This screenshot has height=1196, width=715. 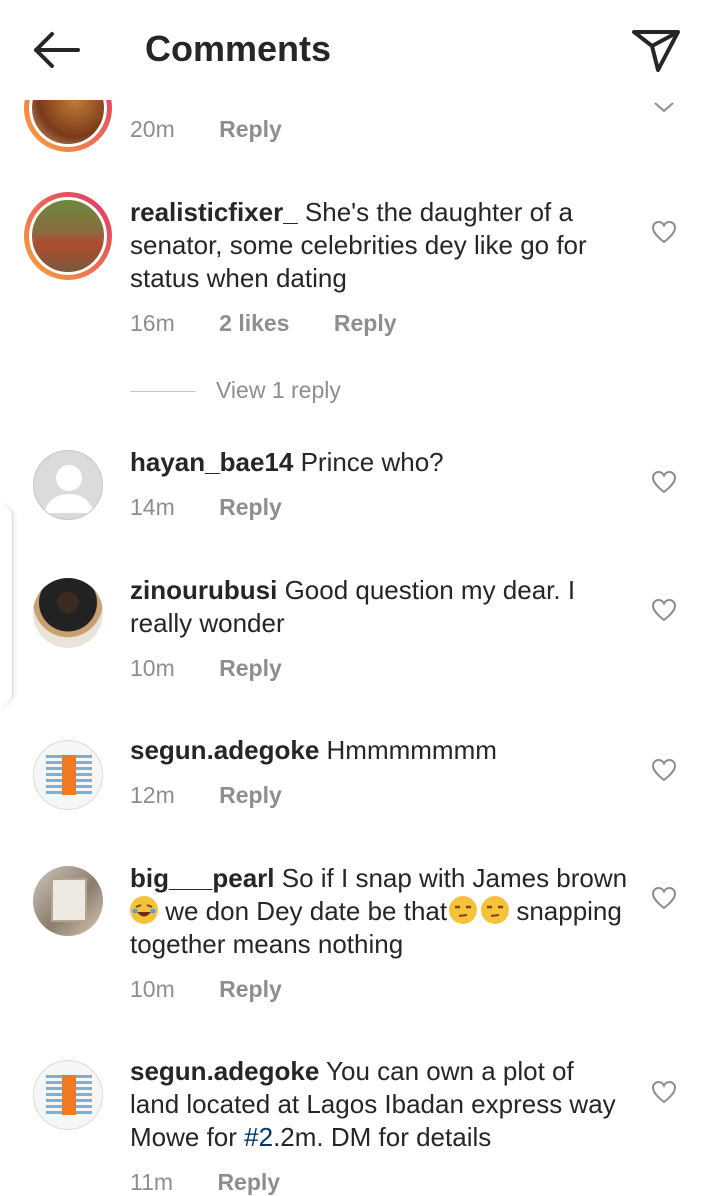 I want to click on comment-meta: 16m 2 likes Reply, so click(x=282, y=323).